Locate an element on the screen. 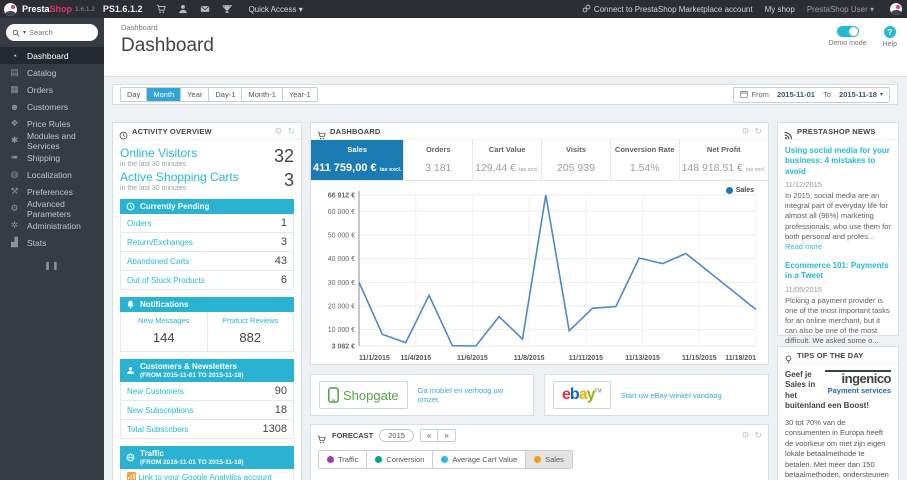  table-row: Link to your Google Analytics account is located at coordinates (207, 474).